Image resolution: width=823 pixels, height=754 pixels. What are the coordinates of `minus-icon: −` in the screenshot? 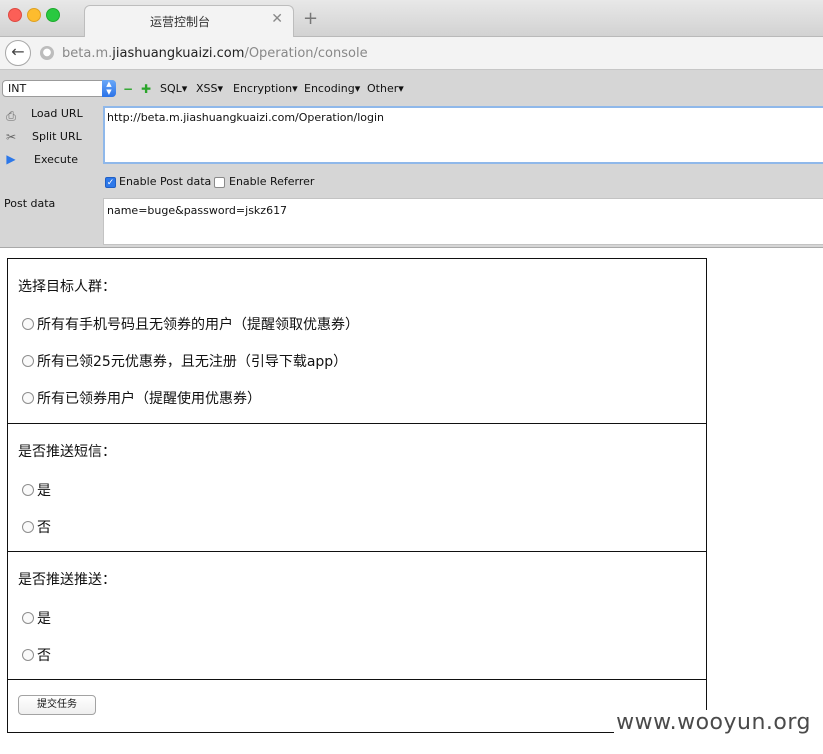 It's located at (128, 89).